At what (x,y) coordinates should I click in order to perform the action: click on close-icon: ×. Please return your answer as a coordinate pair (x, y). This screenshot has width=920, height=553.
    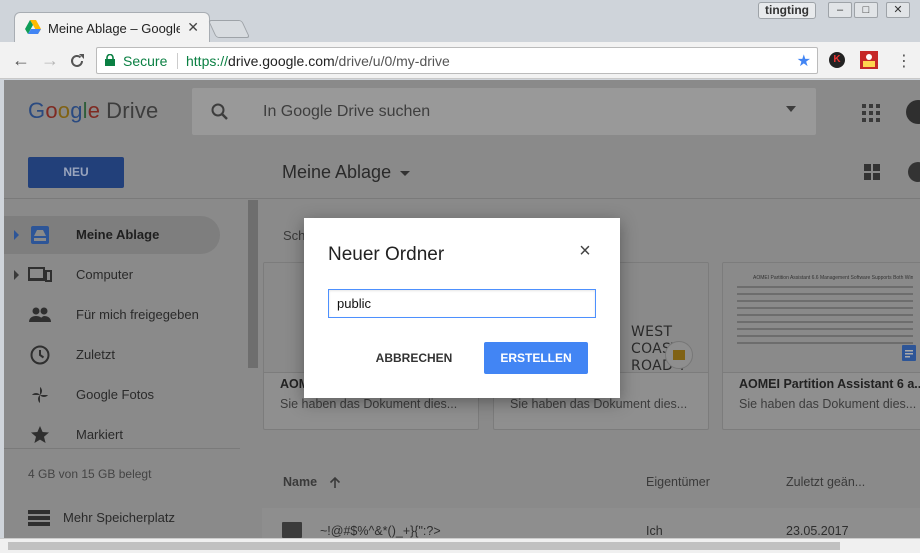
    Looking at the image, I should click on (585, 251).